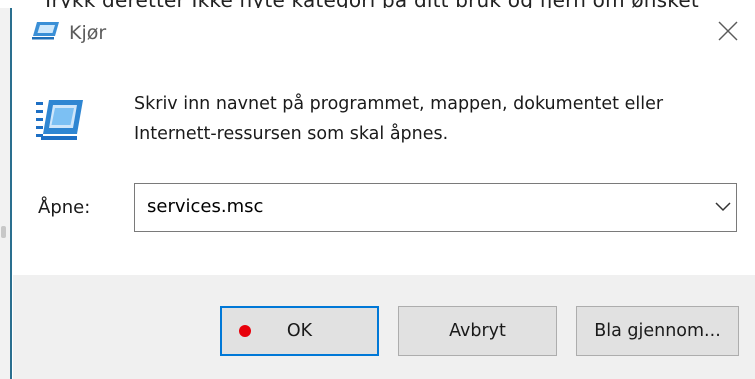 The width and height of the screenshot is (755, 379). What do you see at coordinates (723, 207) in the screenshot?
I see `chevron-down-icon` at bounding box center [723, 207].